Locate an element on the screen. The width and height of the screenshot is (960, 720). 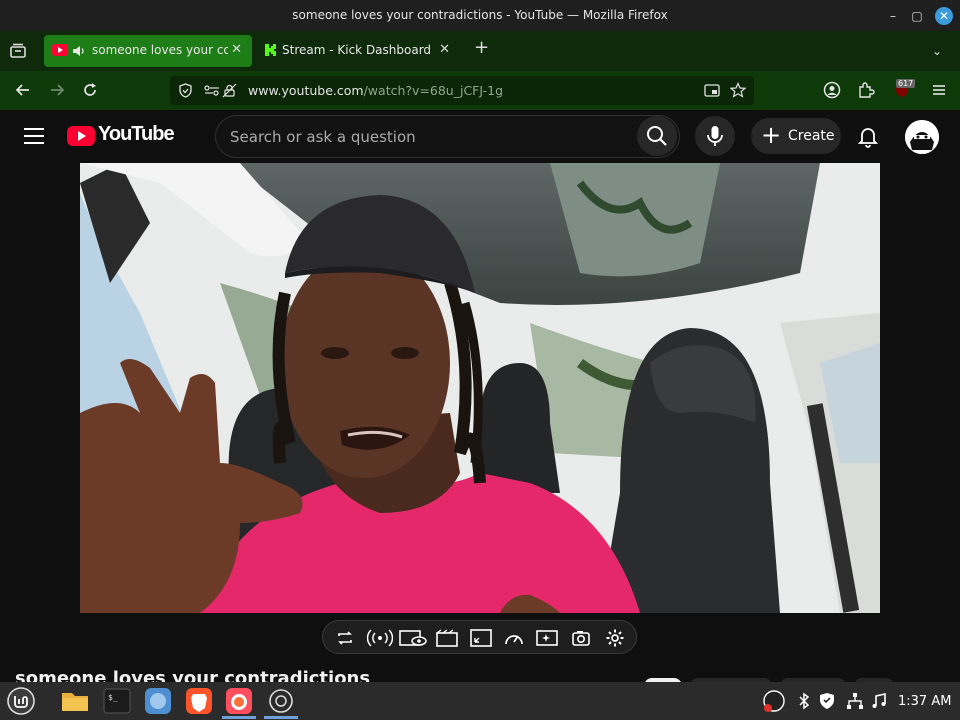
list-all-tabs-chevron-icon: ⌄ is located at coordinates (937, 51).